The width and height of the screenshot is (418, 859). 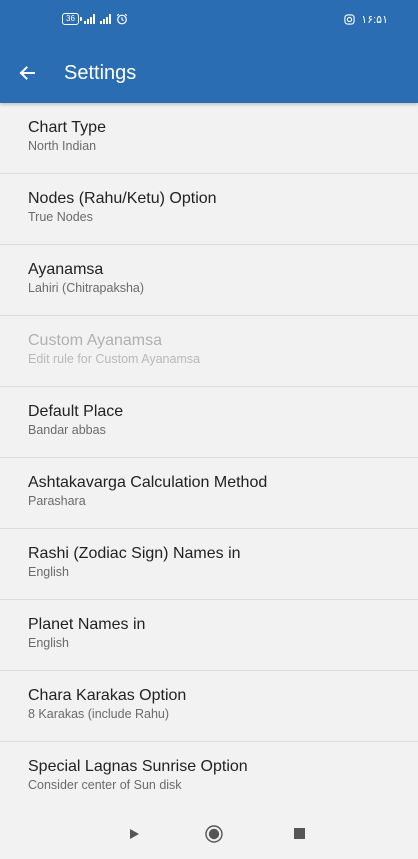 I want to click on setting-value: North Indian, so click(x=62, y=146).